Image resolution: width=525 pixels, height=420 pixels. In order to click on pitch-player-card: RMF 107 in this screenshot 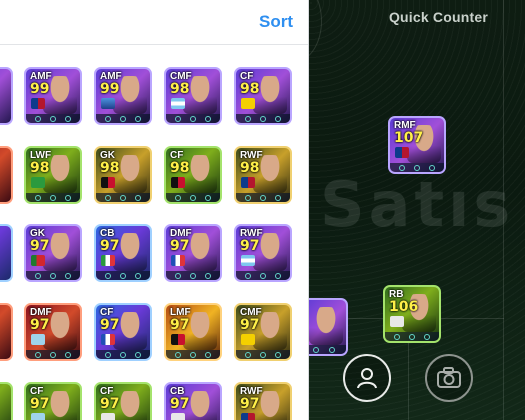, I will do `click(417, 145)`.